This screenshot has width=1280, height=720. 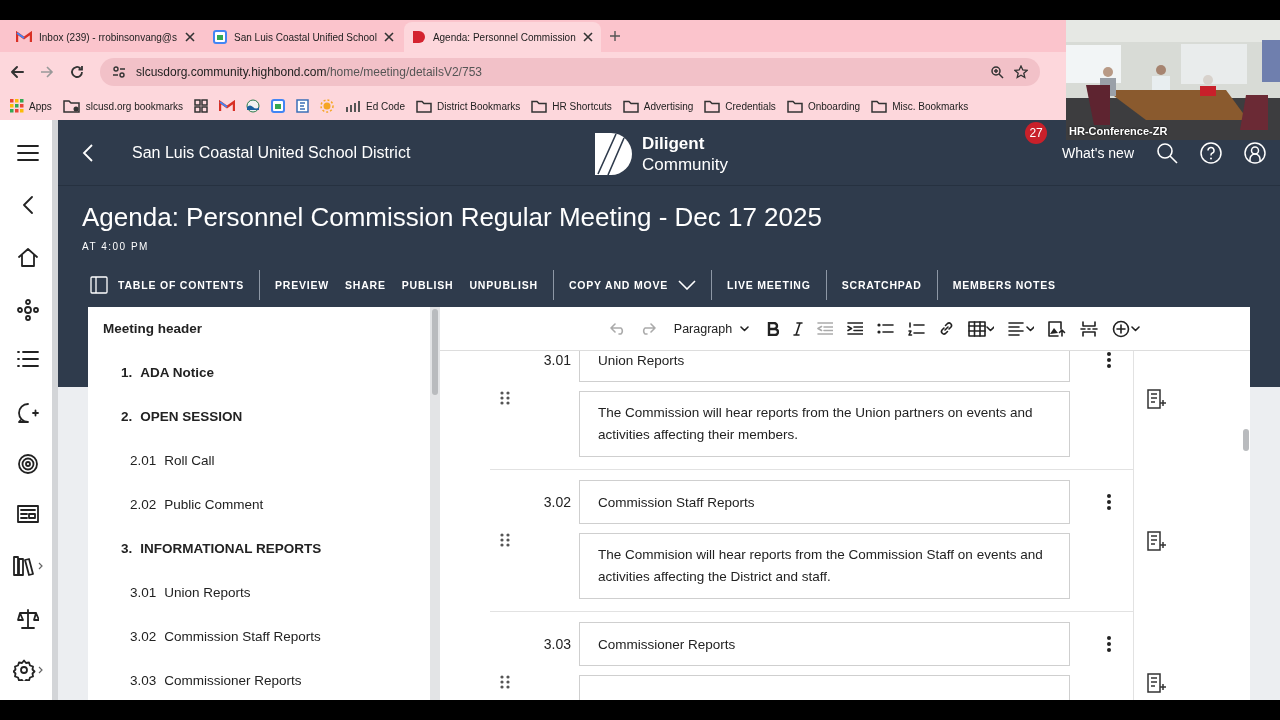 What do you see at coordinates (711, 328) in the screenshot?
I see `block-style-dropdown: Paragraph` at bounding box center [711, 328].